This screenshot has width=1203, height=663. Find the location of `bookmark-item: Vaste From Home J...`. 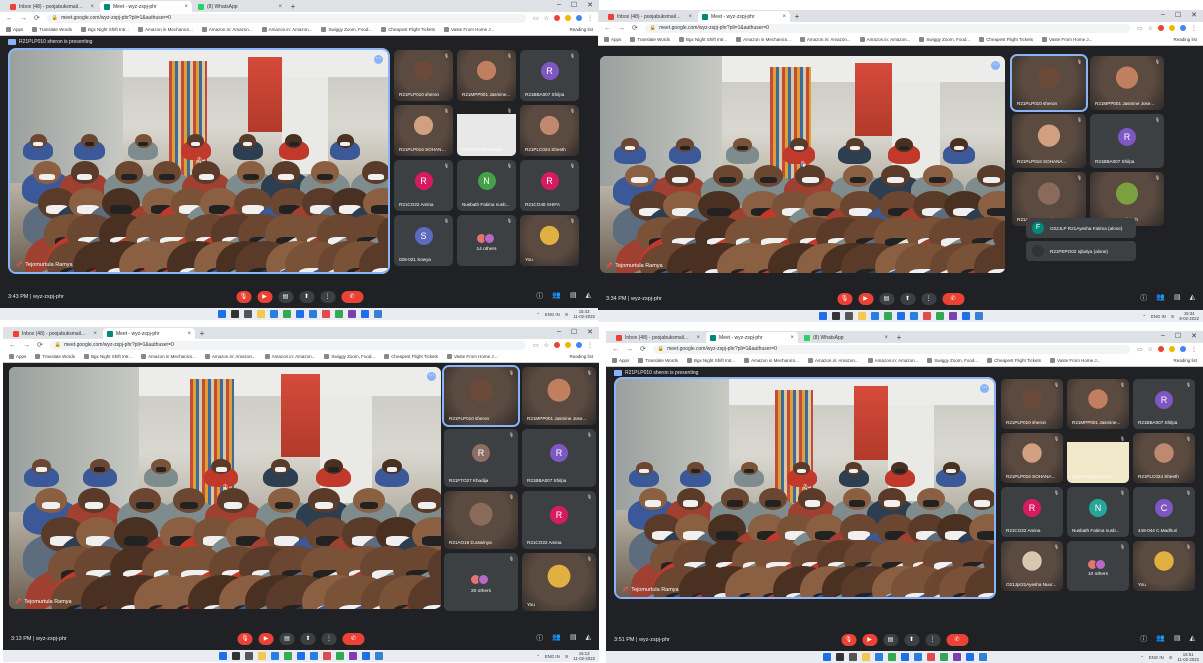

bookmark-item: Vaste From Home J... is located at coordinates (468, 29).